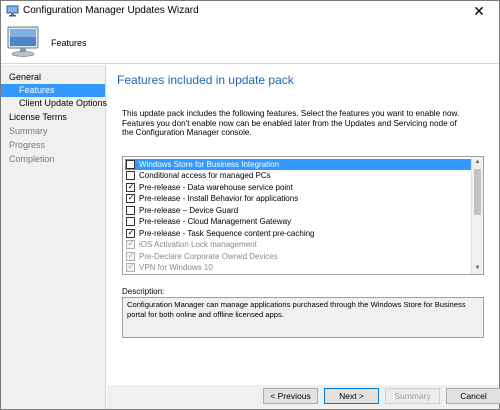 The width and height of the screenshot is (500, 410). I want to click on feature-list-scrollbar: ▲ ▼, so click(477, 215).